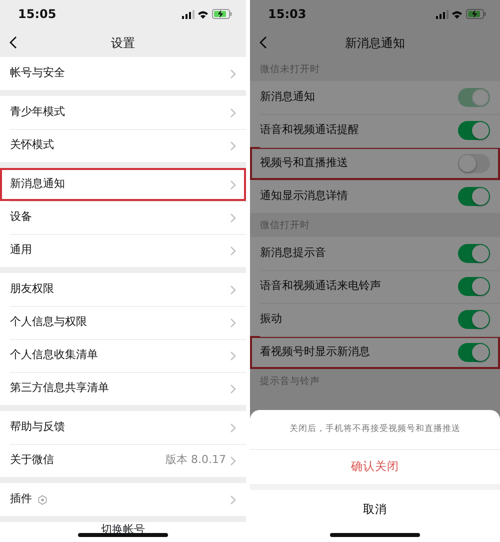  Describe the element at coordinates (32, 460) in the screenshot. I see `row-label: 关于微信` at that location.